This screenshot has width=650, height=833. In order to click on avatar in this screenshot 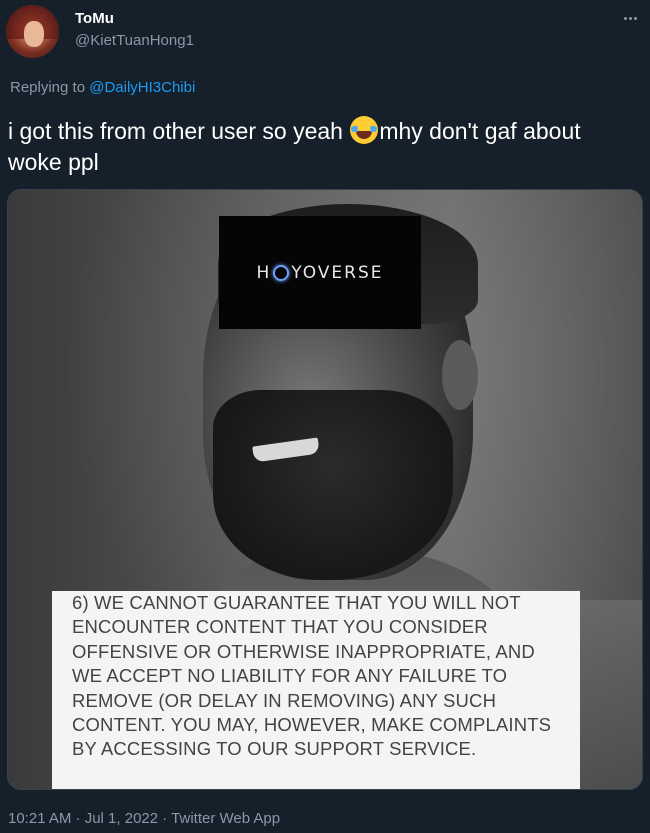, I will do `click(32, 31)`.